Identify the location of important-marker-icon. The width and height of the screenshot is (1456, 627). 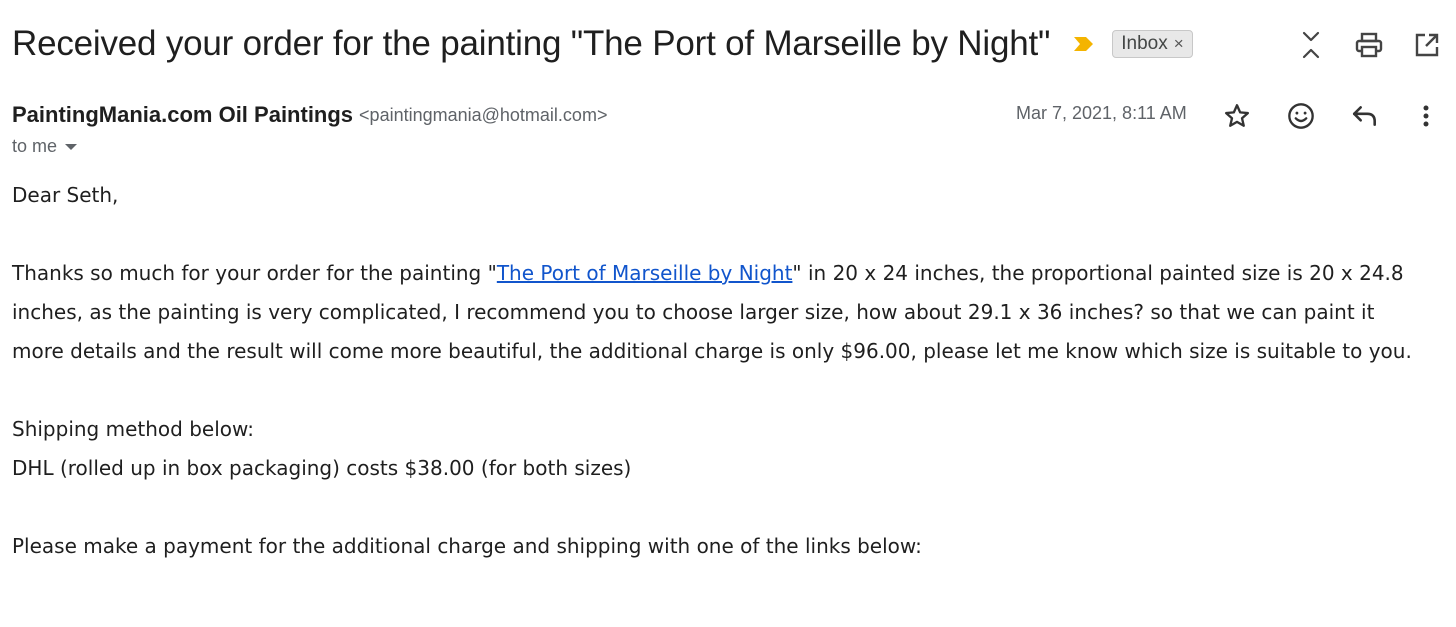
(1084, 44).